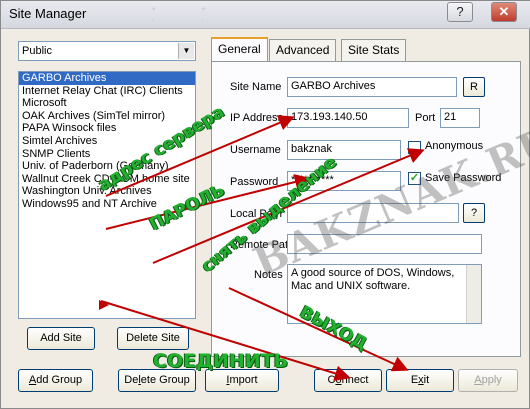 The width and height of the screenshot is (530, 409). Describe the element at coordinates (303, 50) in the screenshot. I see `tab-advanced: Advanced` at that location.